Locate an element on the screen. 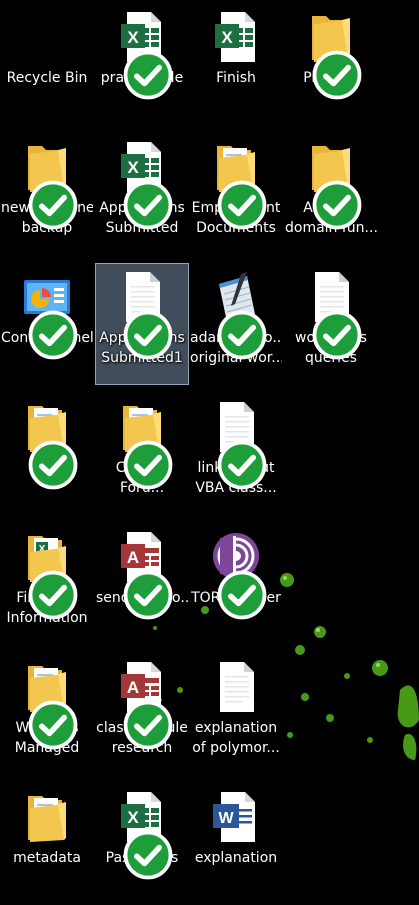 This screenshot has width=419, height=905. tor-icon is located at coordinates (239, 575).